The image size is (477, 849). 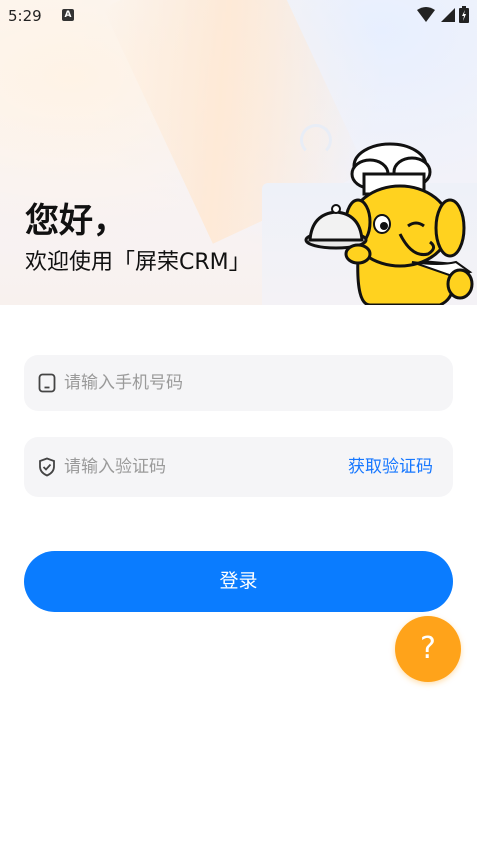 What do you see at coordinates (426, 14) in the screenshot?
I see `wifi-icon` at bounding box center [426, 14].